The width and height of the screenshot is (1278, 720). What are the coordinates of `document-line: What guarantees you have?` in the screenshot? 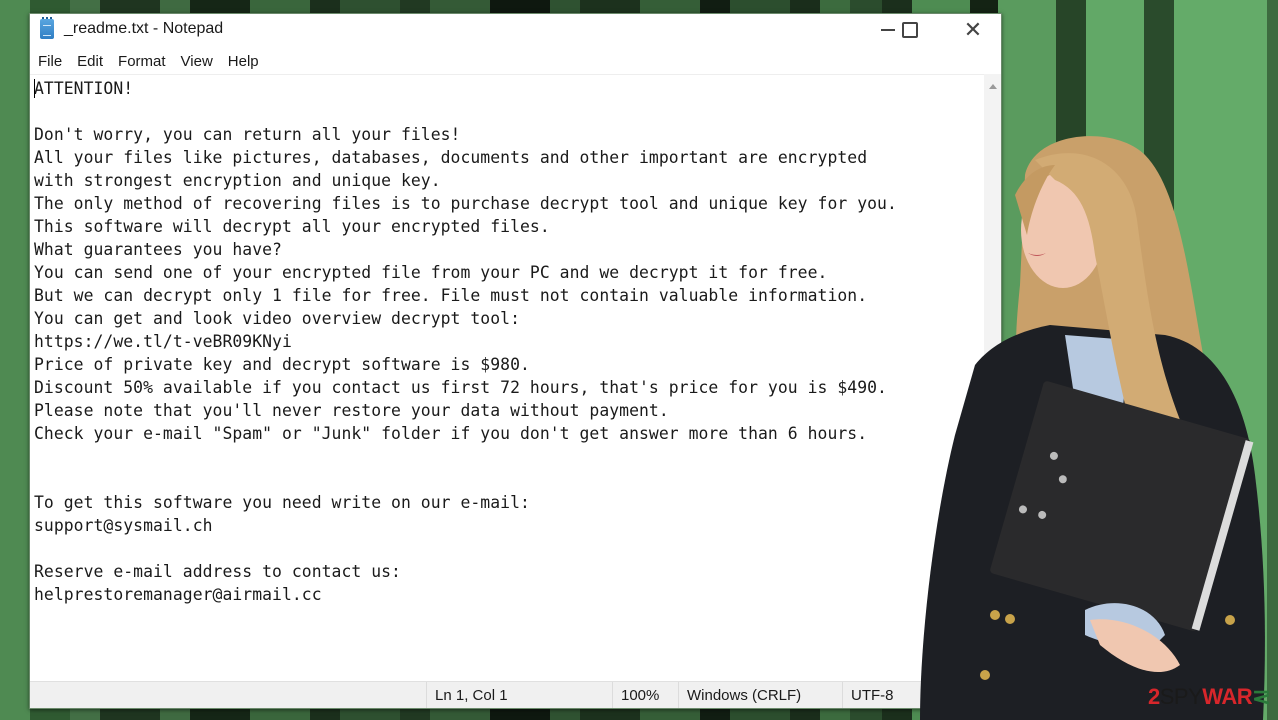 It's located at (158, 249).